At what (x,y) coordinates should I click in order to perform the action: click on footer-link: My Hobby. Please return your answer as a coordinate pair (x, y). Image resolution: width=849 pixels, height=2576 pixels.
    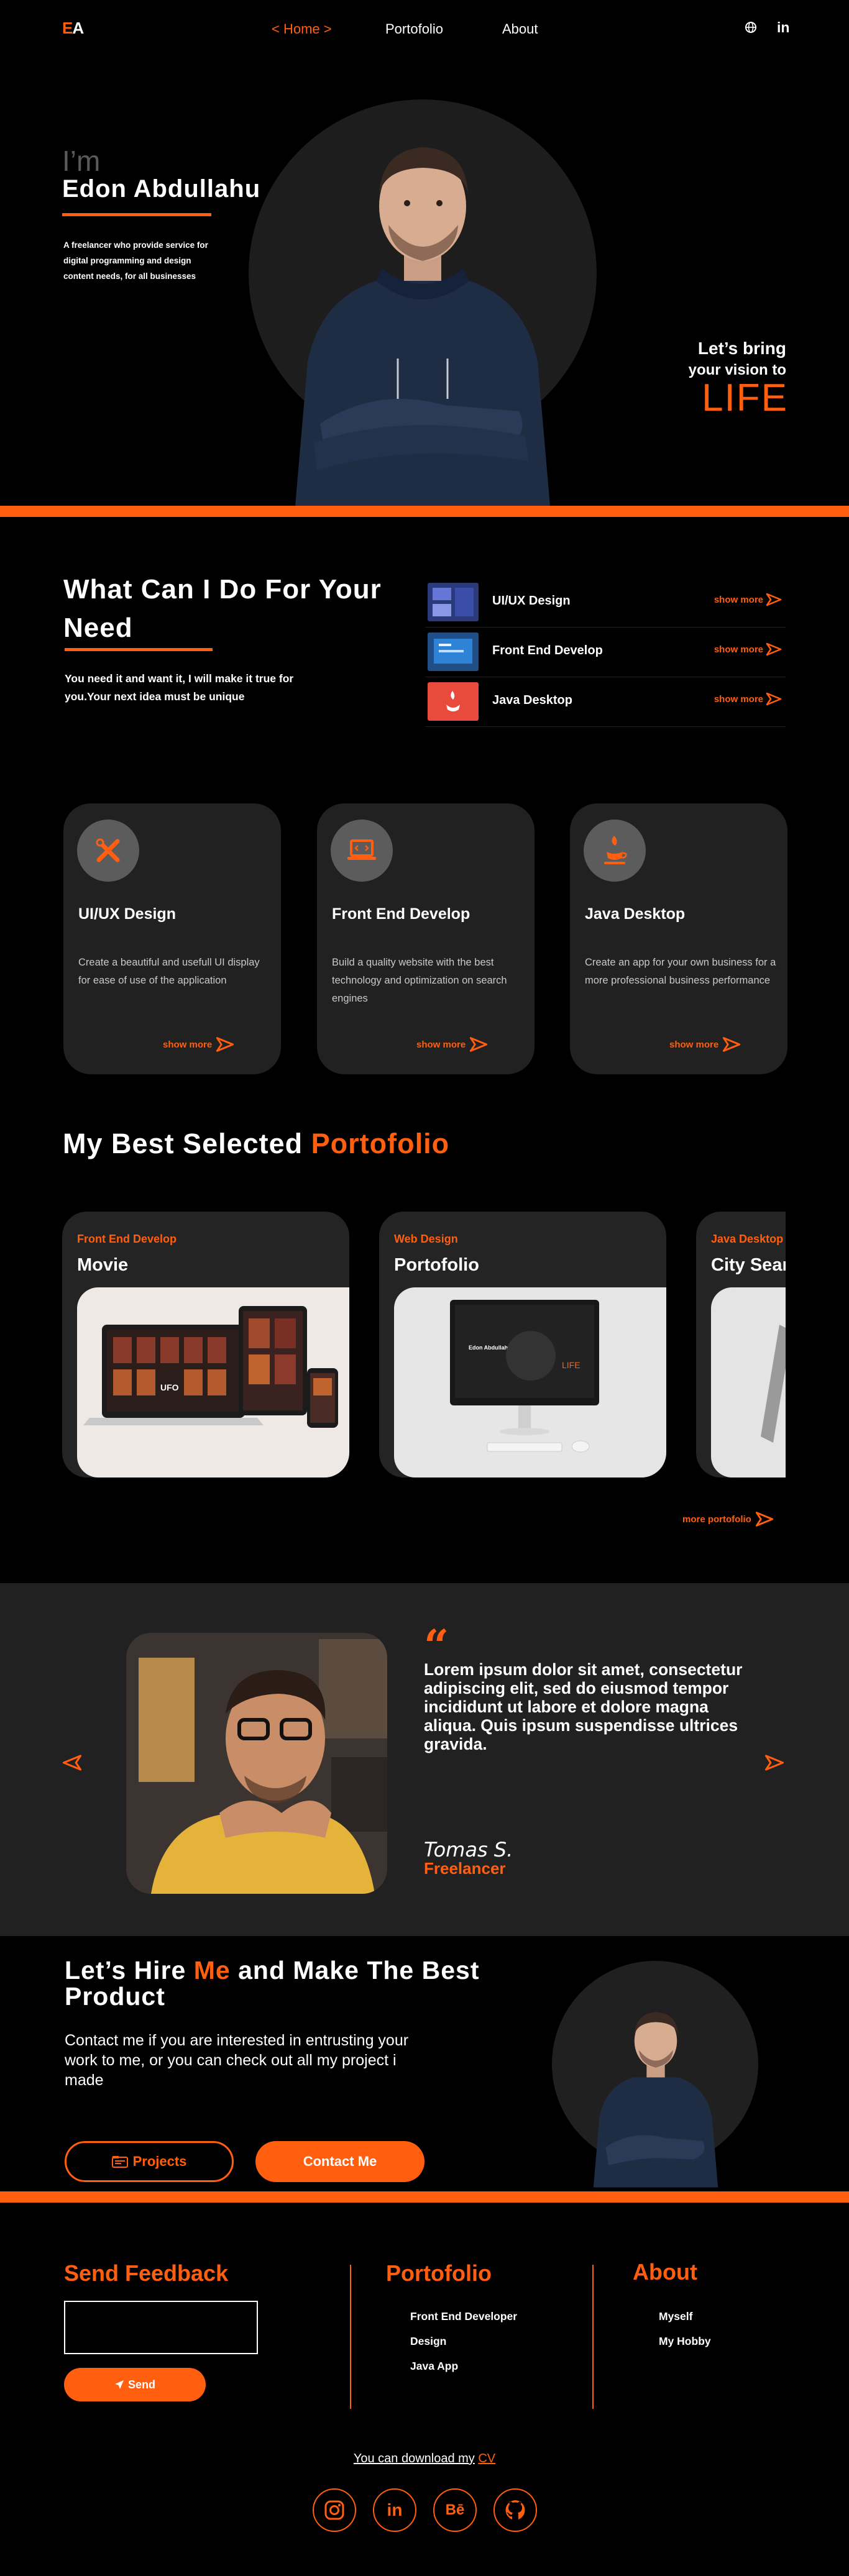
    Looking at the image, I should click on (685, 2341).